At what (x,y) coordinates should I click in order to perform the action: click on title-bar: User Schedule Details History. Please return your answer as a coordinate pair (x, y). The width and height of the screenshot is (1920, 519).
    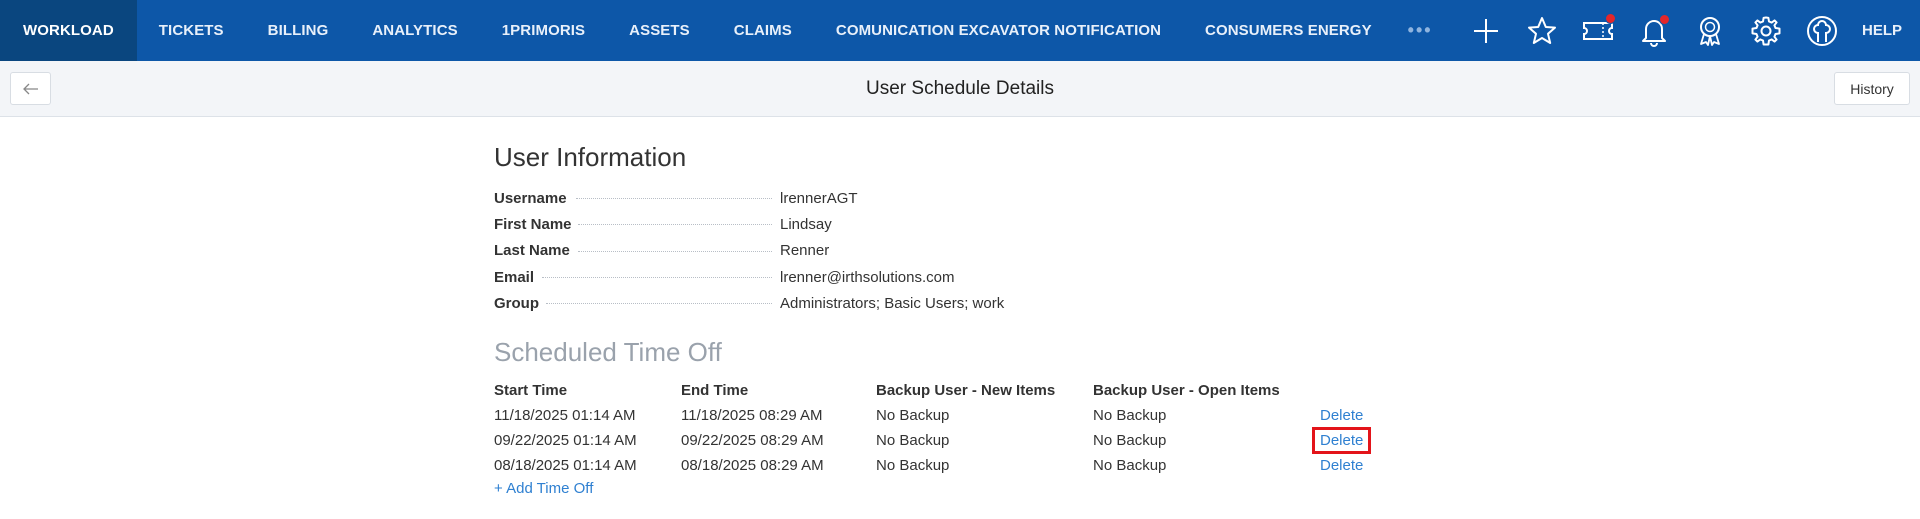
    Looking at the image, I should click on (960, 89).